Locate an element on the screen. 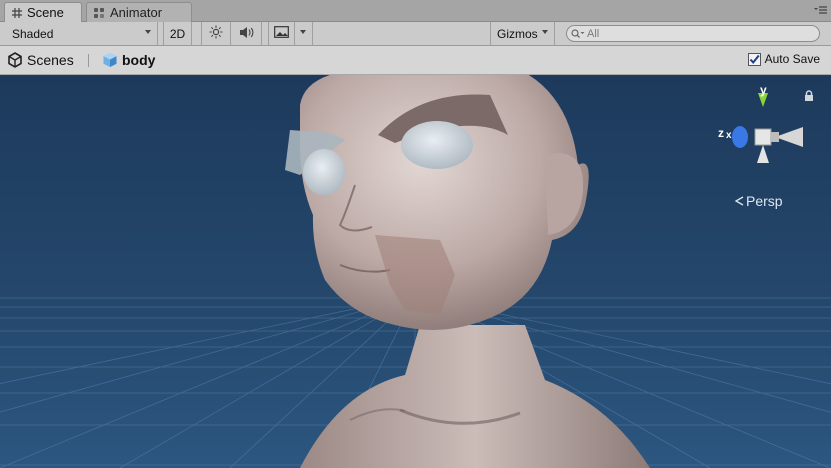  unity-logo-icon is located at coordinates (15, 60).